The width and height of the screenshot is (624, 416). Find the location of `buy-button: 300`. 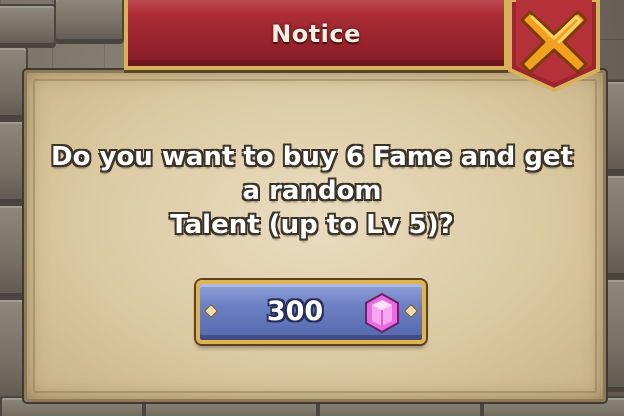

buy-button: 300 is located at coordinates (311, 312).